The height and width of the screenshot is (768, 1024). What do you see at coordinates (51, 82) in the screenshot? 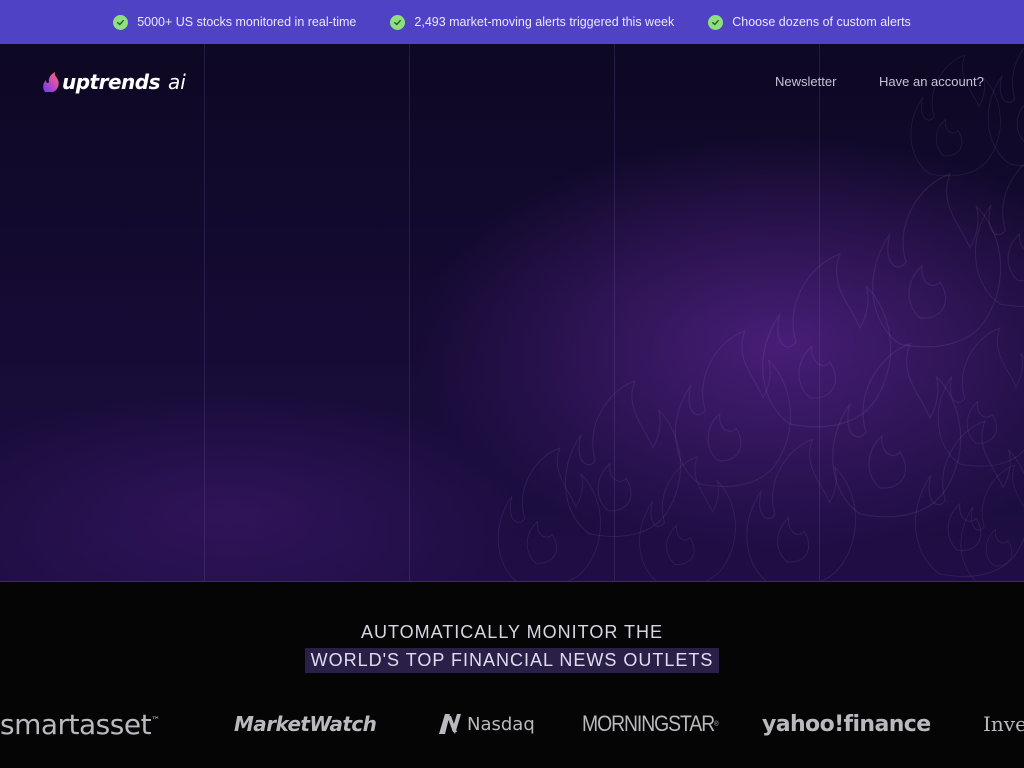
I see `flame-logo-icon` at bounding box center [51, 82].